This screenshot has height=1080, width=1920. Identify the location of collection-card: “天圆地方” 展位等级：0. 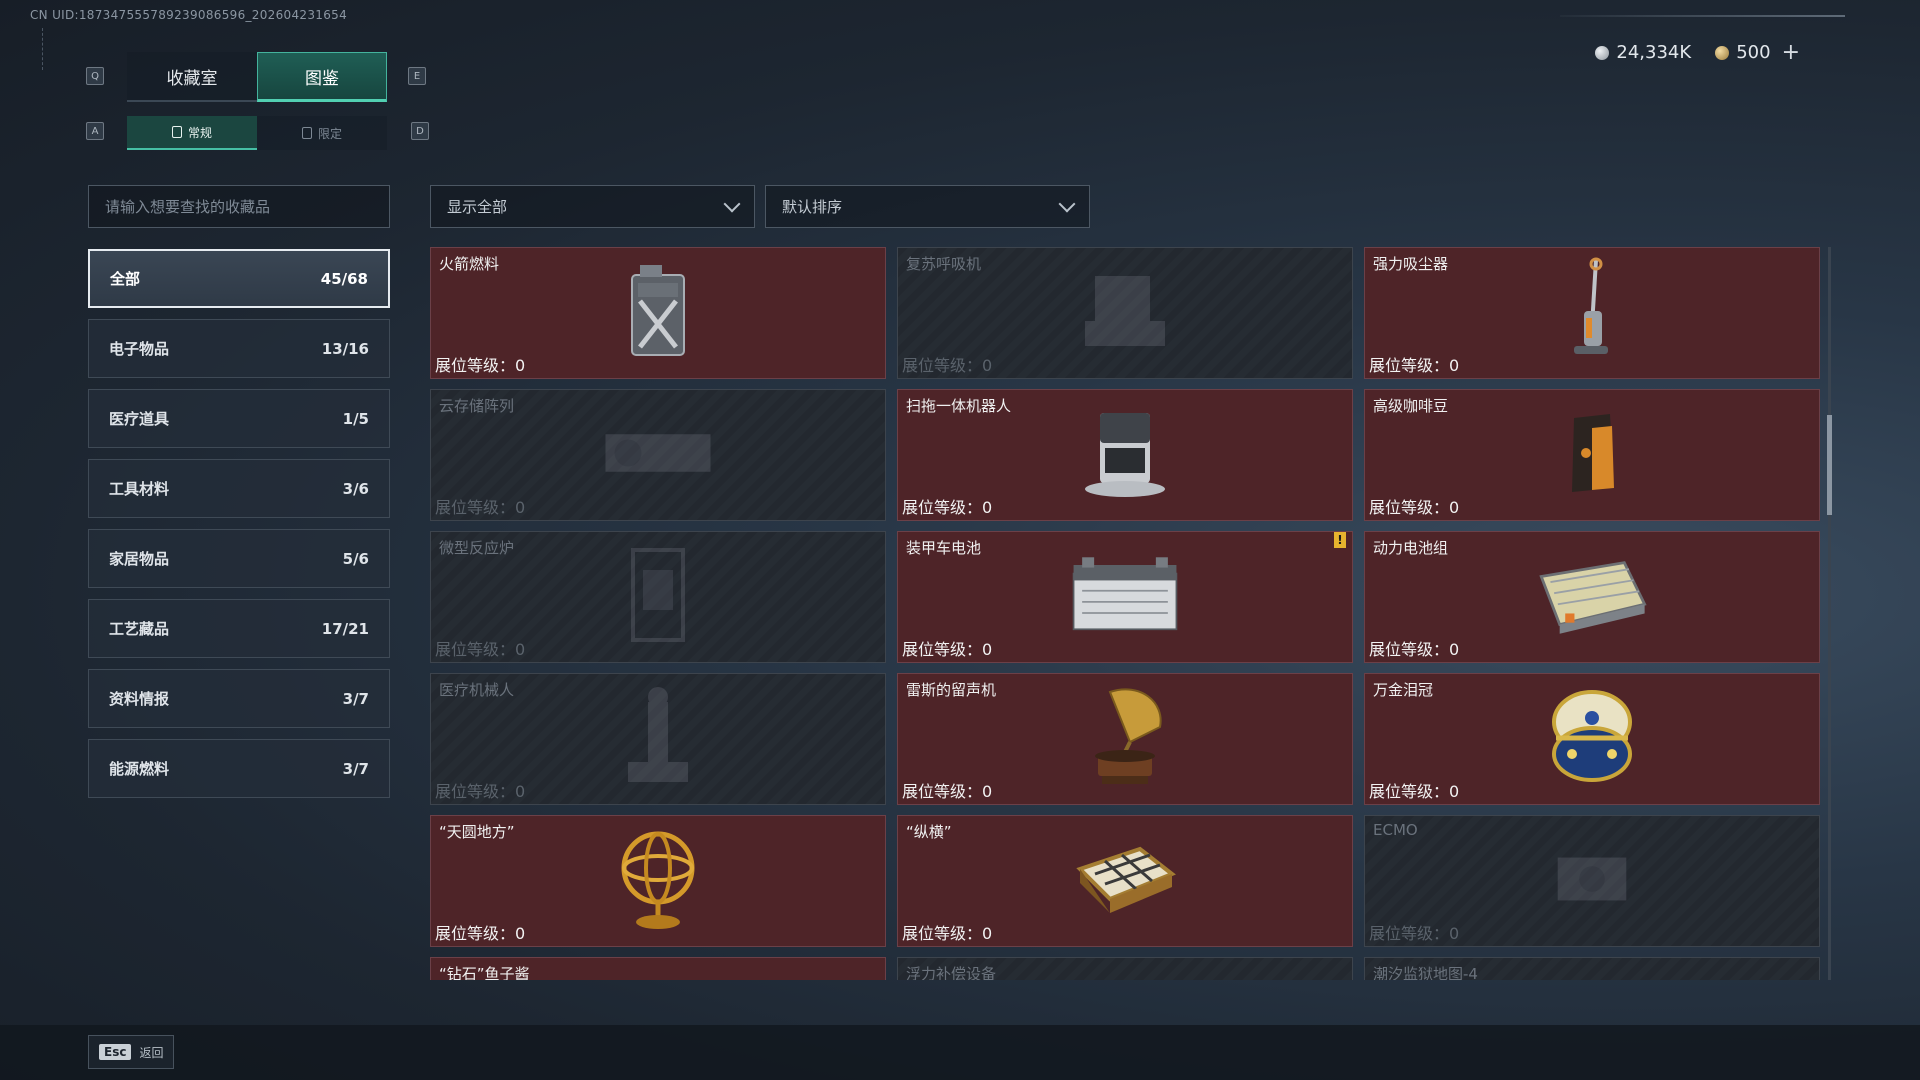
(658, 881).